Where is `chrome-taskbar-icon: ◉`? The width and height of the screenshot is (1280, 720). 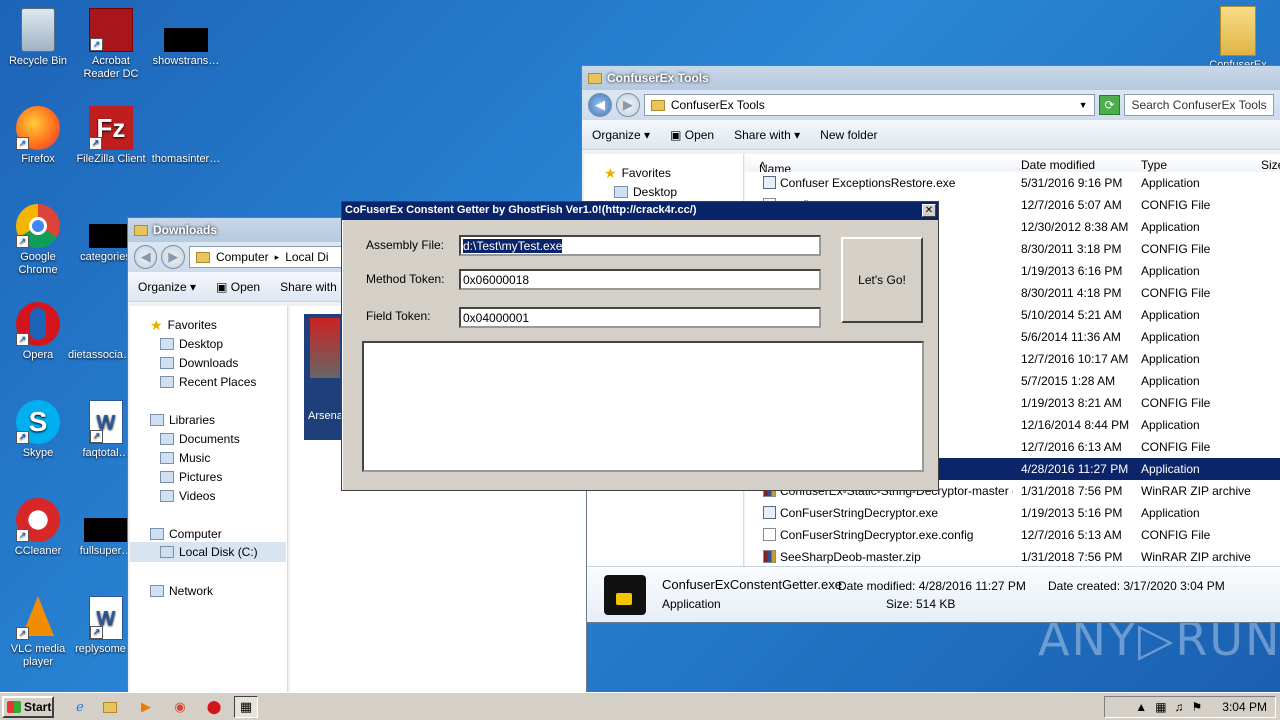
chrome-taskbar-icon: ◉ is located at coordinates (180, 707).